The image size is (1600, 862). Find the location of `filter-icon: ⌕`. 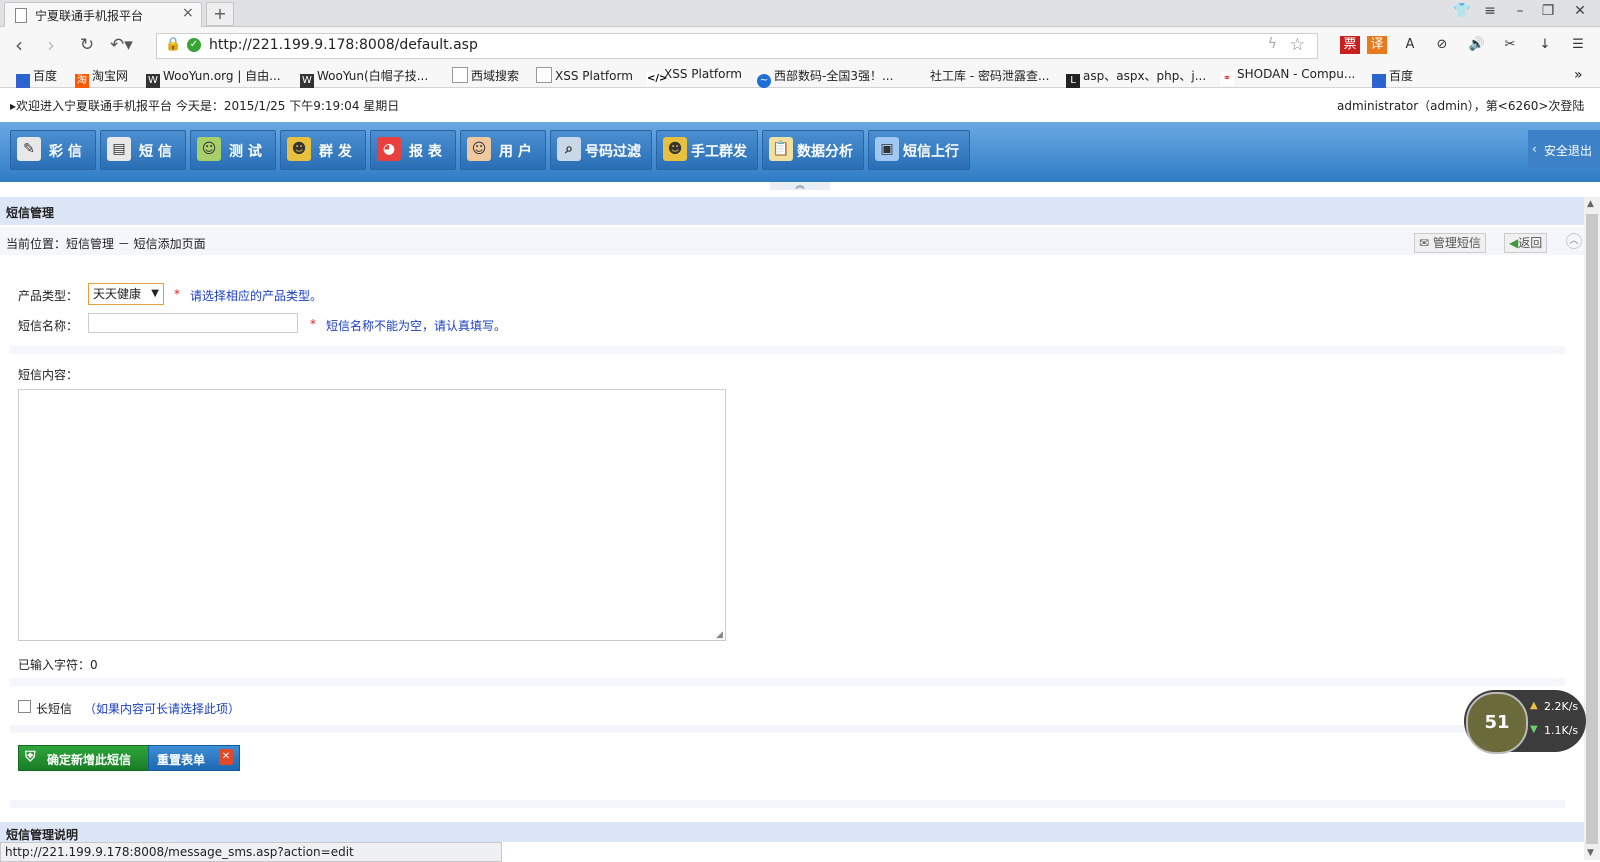

filter-icon: ⌕ is located at coordinates (569, 149).